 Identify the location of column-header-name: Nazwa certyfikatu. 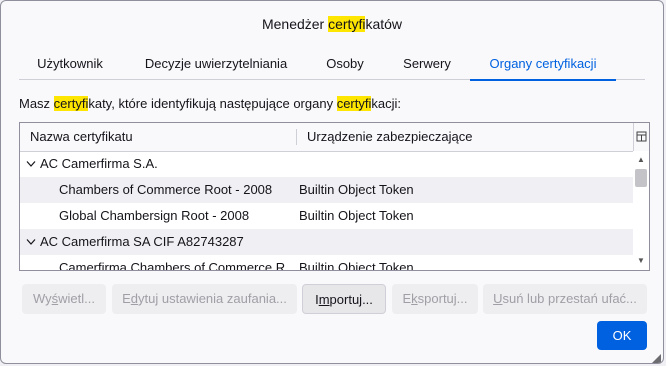
(81, 137).